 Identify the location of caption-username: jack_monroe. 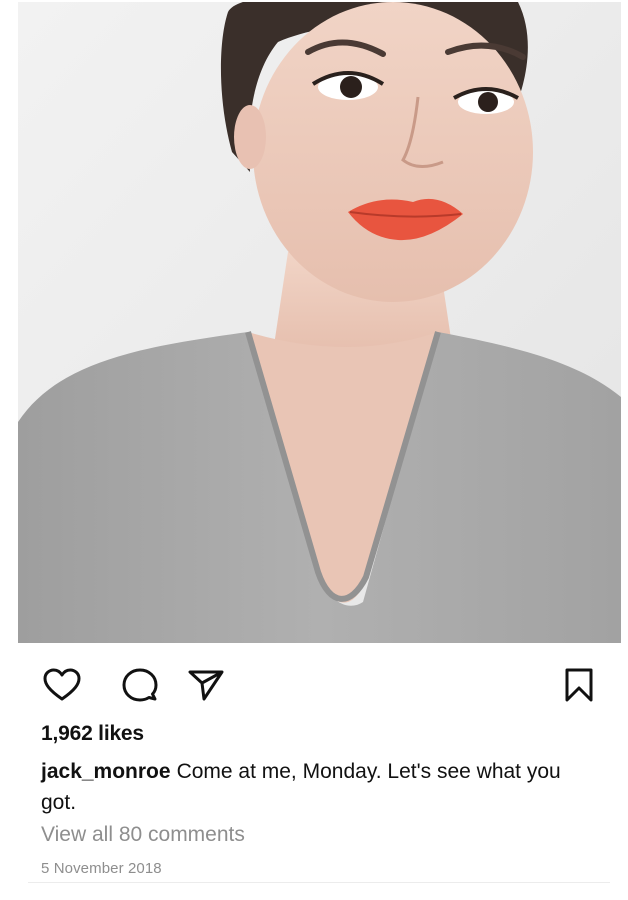
(106, 771).